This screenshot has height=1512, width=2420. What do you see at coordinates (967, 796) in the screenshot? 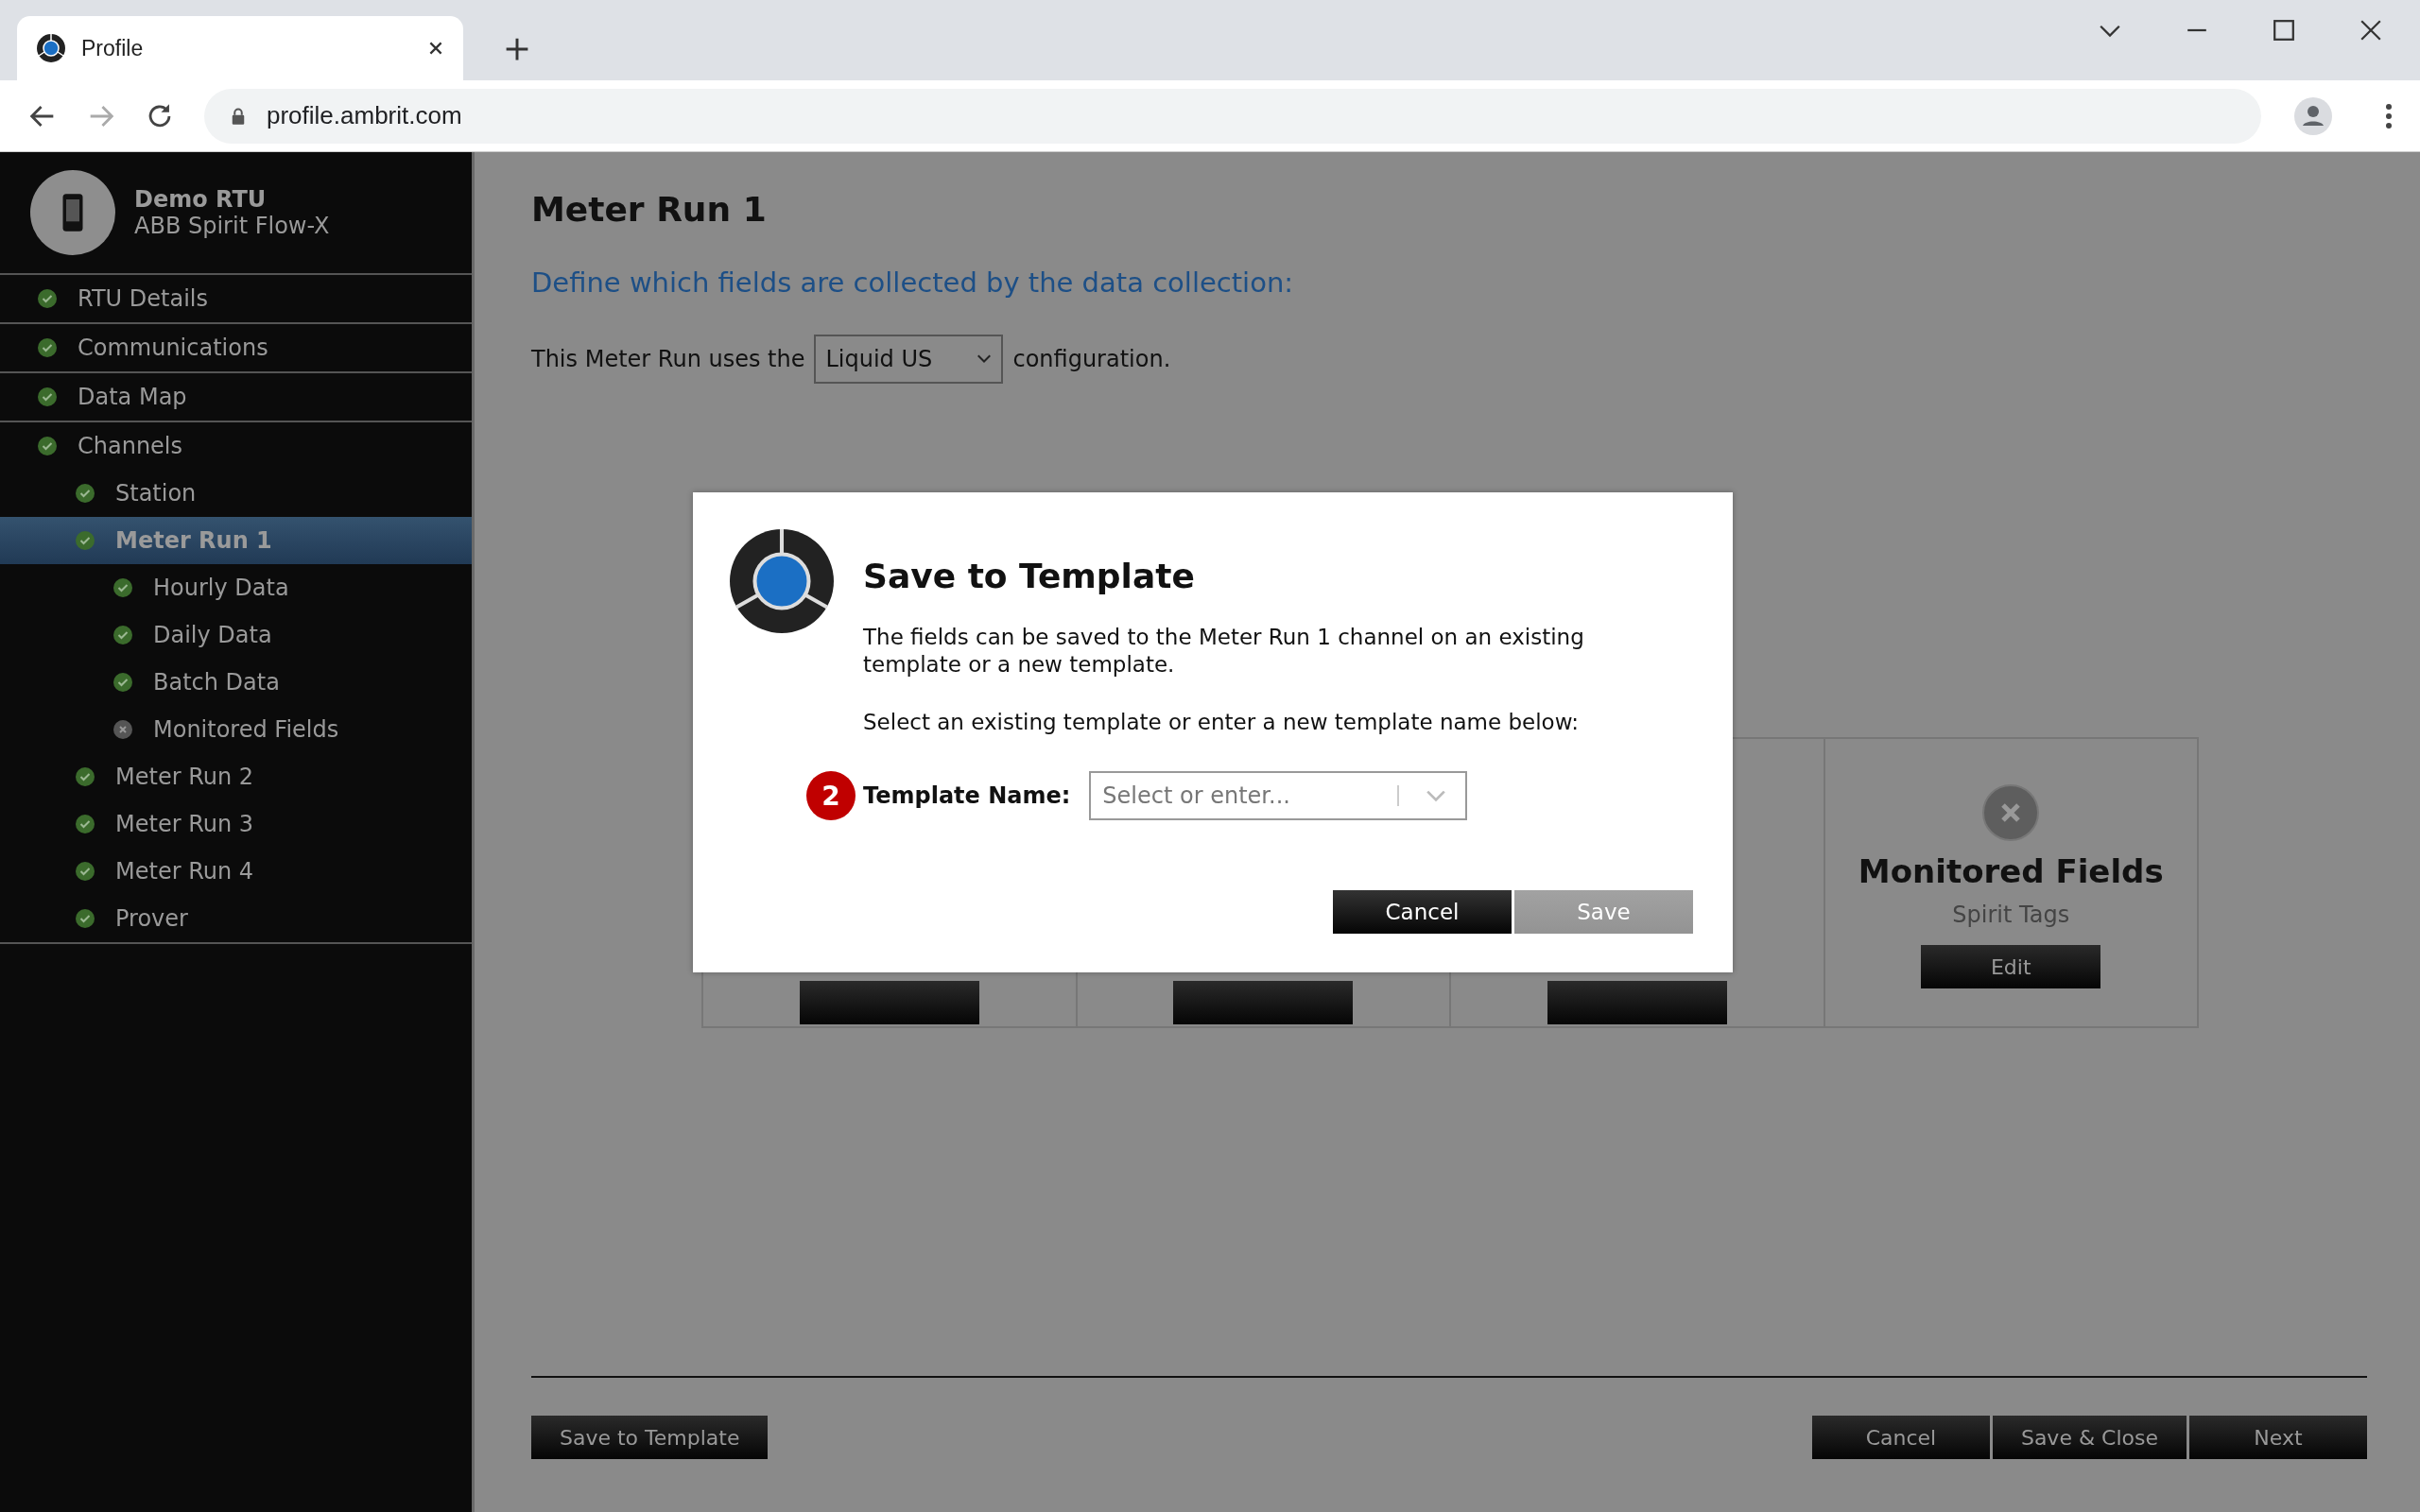
I see `field-label: Template Name:` at bounding box center [967, 796].